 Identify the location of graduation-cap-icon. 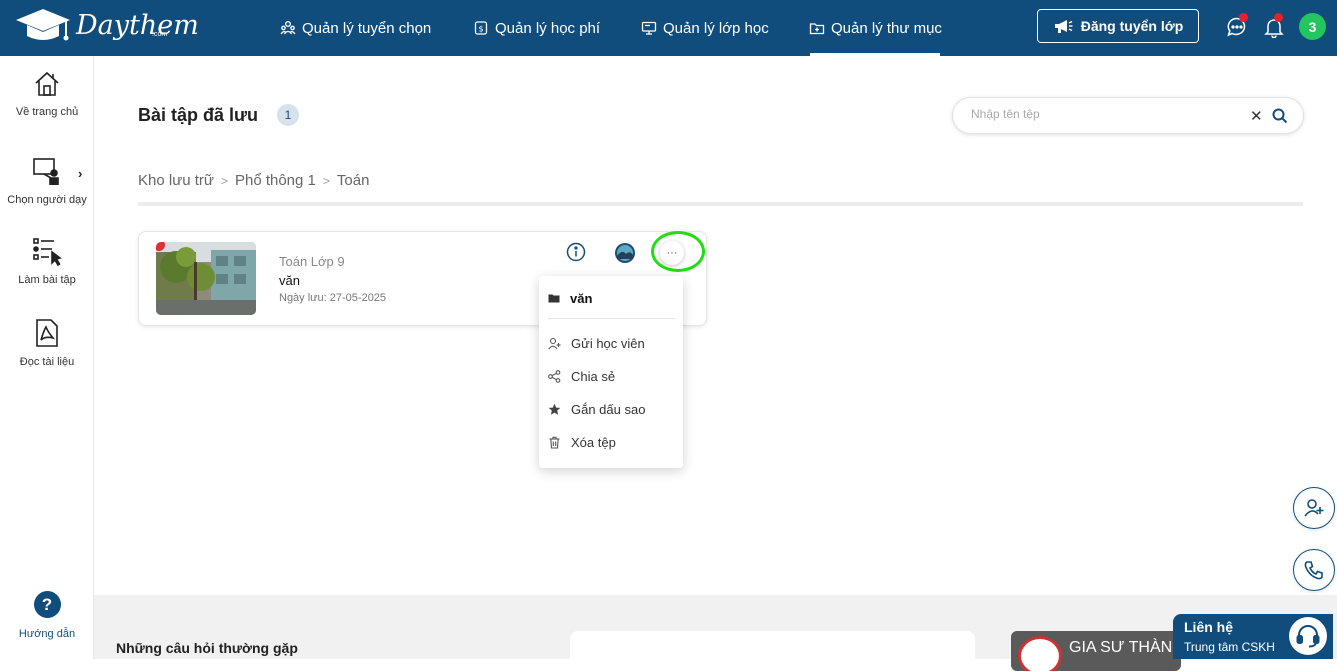
(43, 25).